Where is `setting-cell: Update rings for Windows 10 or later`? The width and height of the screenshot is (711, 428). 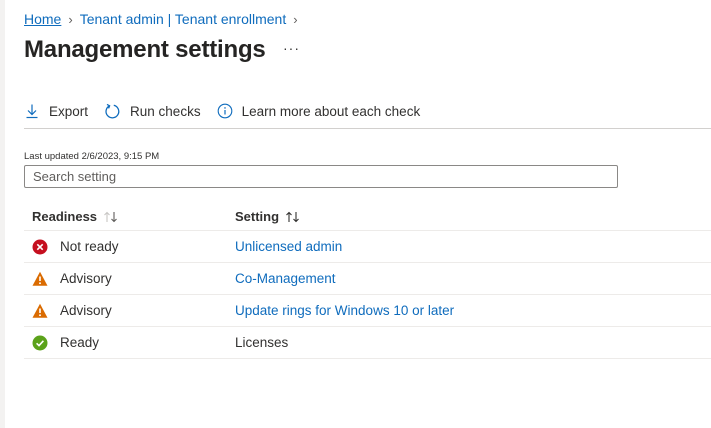 setting-cell: Update rings for Windows 10 or later is located at coordinates (340, 310).